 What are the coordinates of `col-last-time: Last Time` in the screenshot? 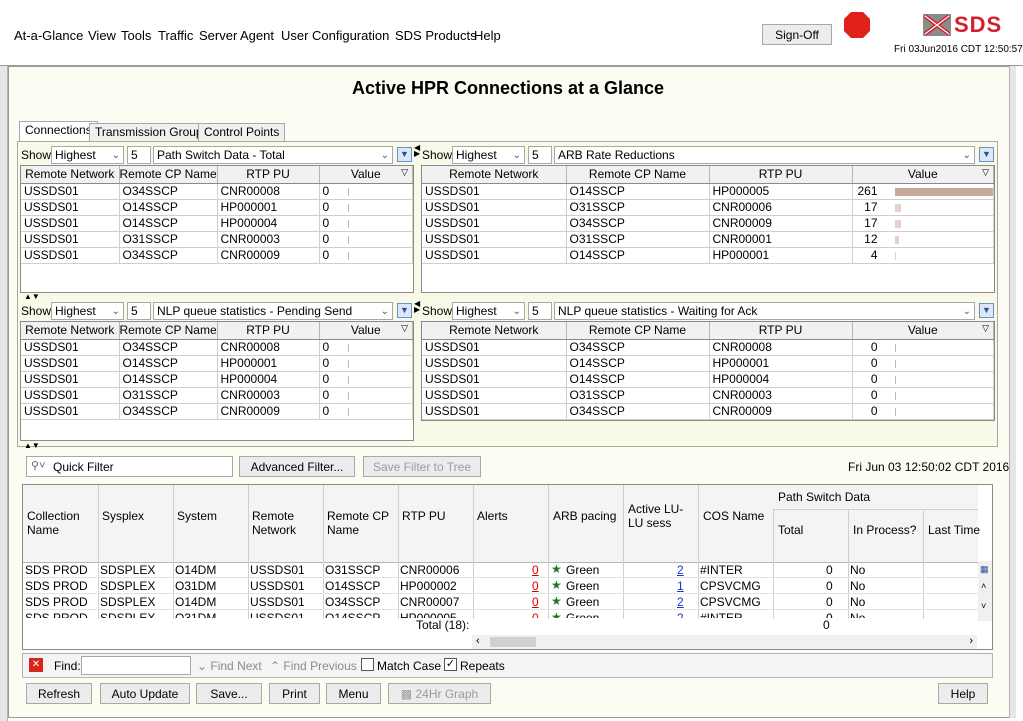 It's located at (954, 530).